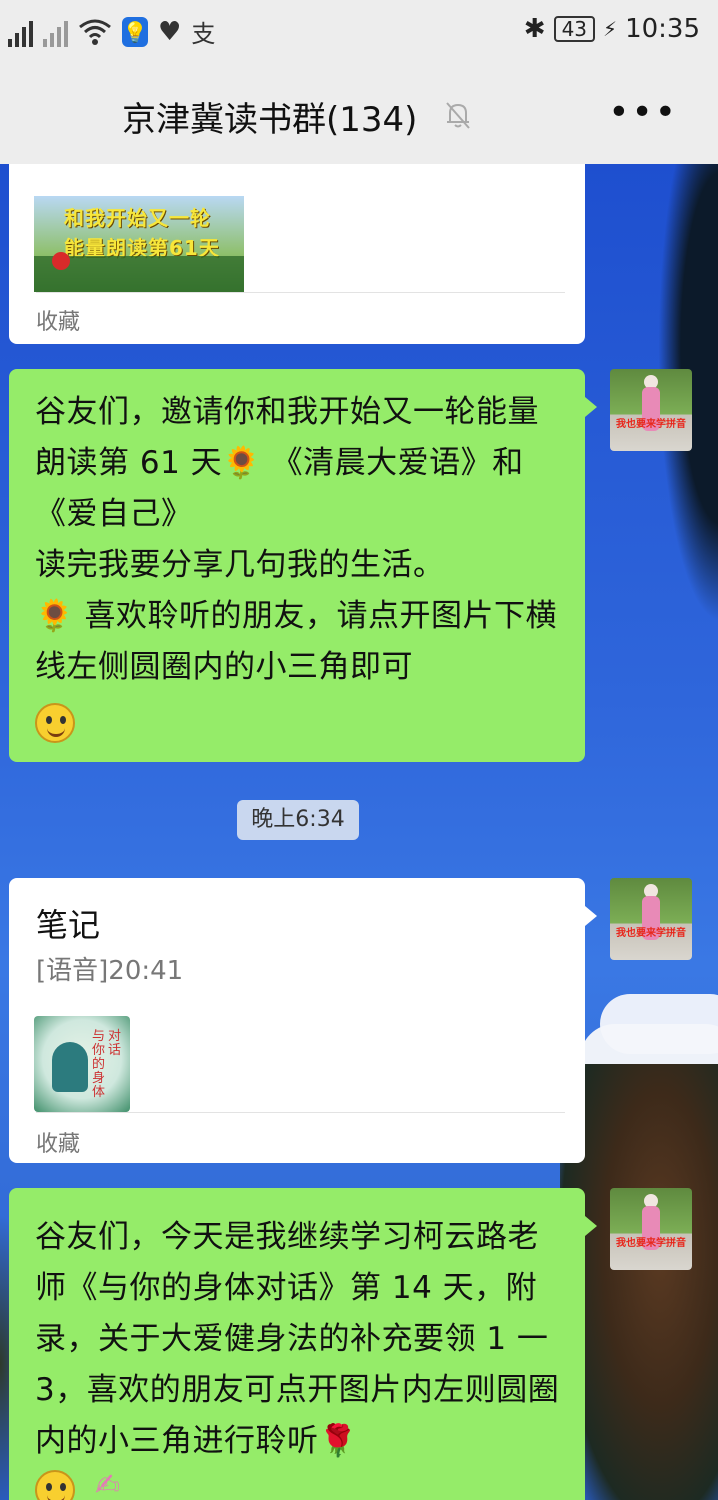 Image resolution: width=718 pixels, height=1500 pixels. I want to click on note-title: 笔记, so click(68, 925).